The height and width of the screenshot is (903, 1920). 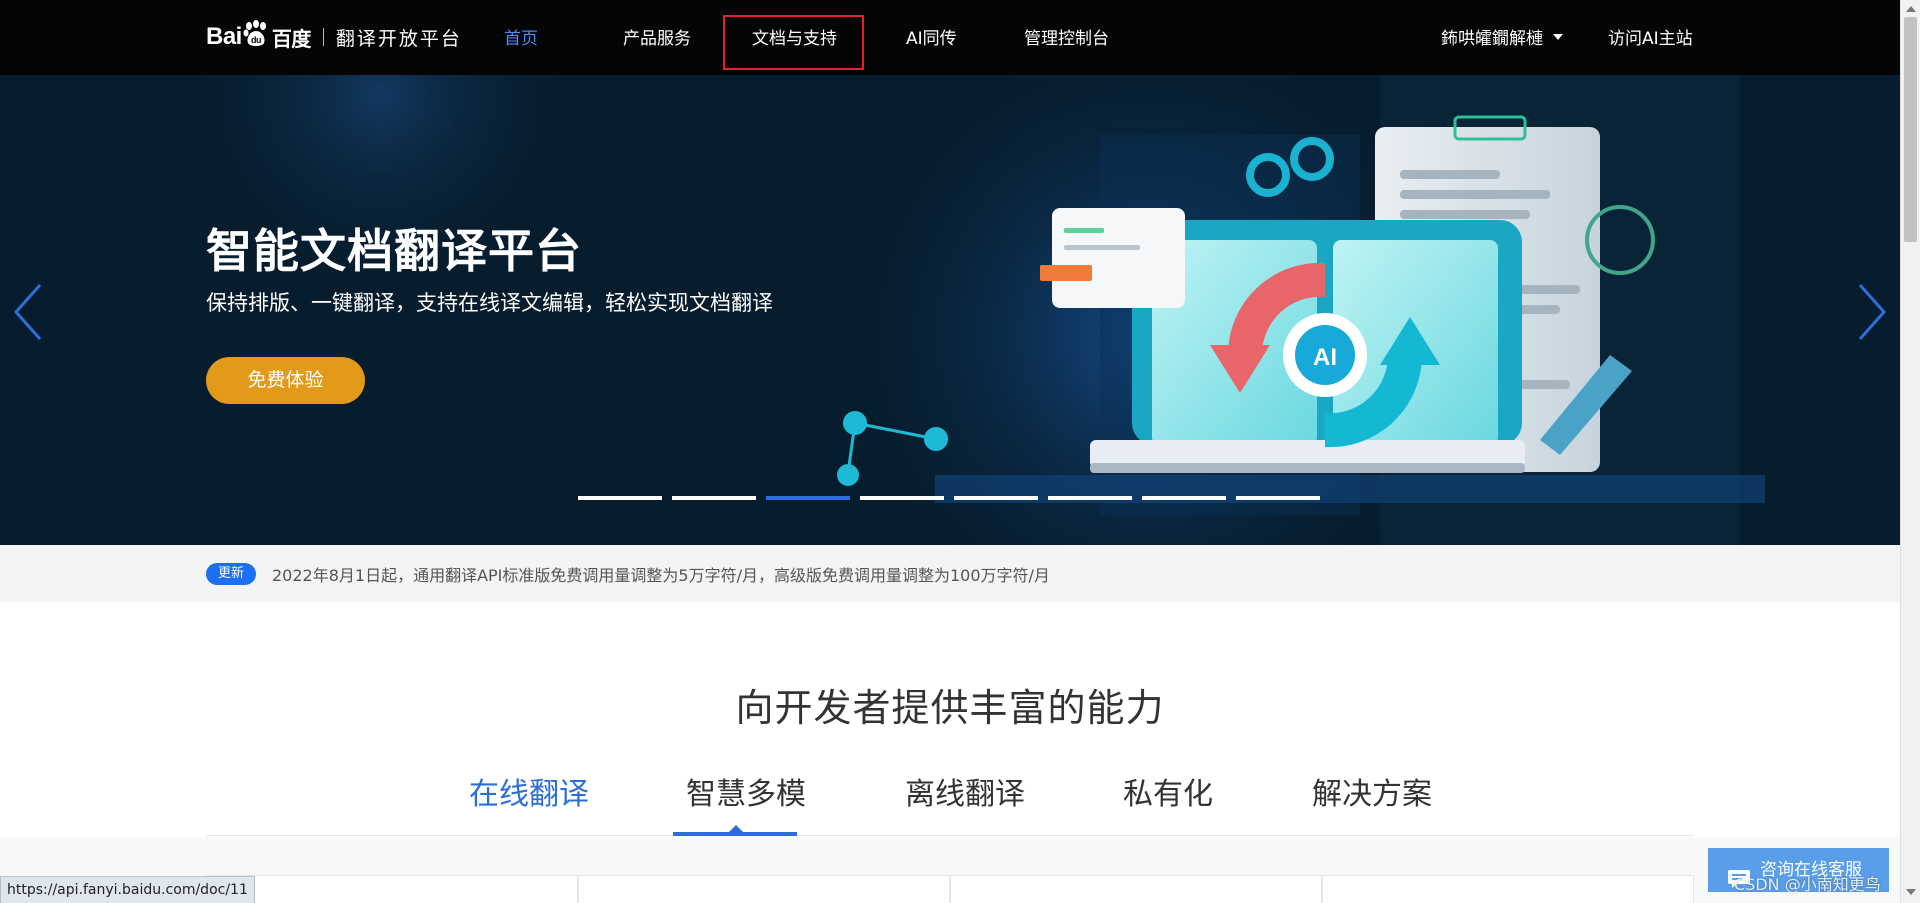 What do you see at coordinates (127, 889) in the screenshot?
I see `link-status-bar: https://api.fanyi.baidu.com/doc/11` at bounding box center [127, 889].